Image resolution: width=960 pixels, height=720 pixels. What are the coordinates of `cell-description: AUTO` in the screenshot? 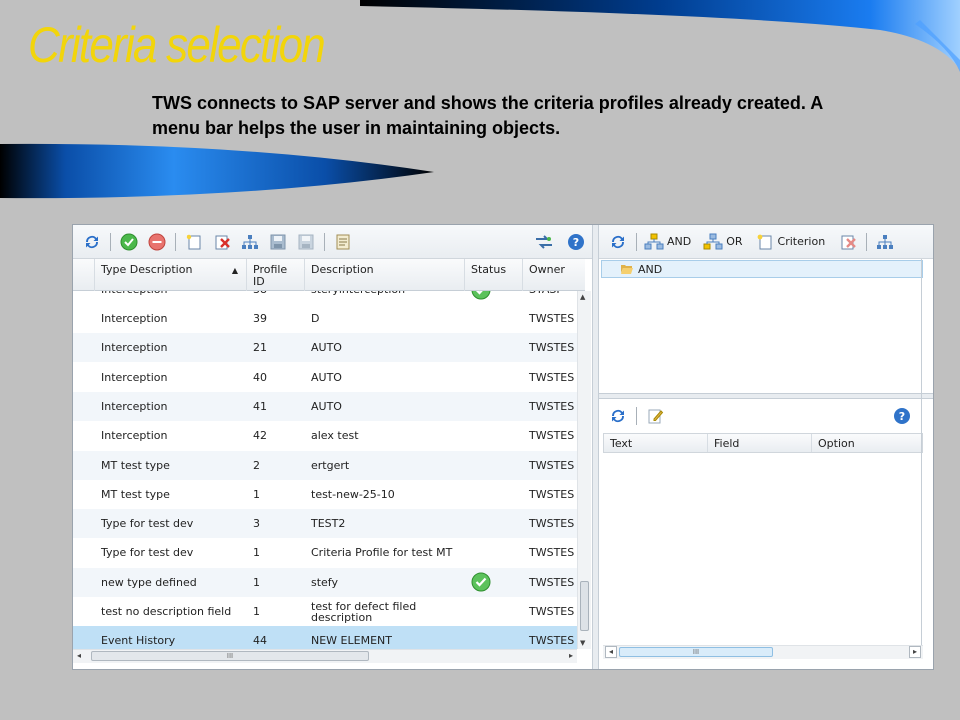 It's located at (326, 406).